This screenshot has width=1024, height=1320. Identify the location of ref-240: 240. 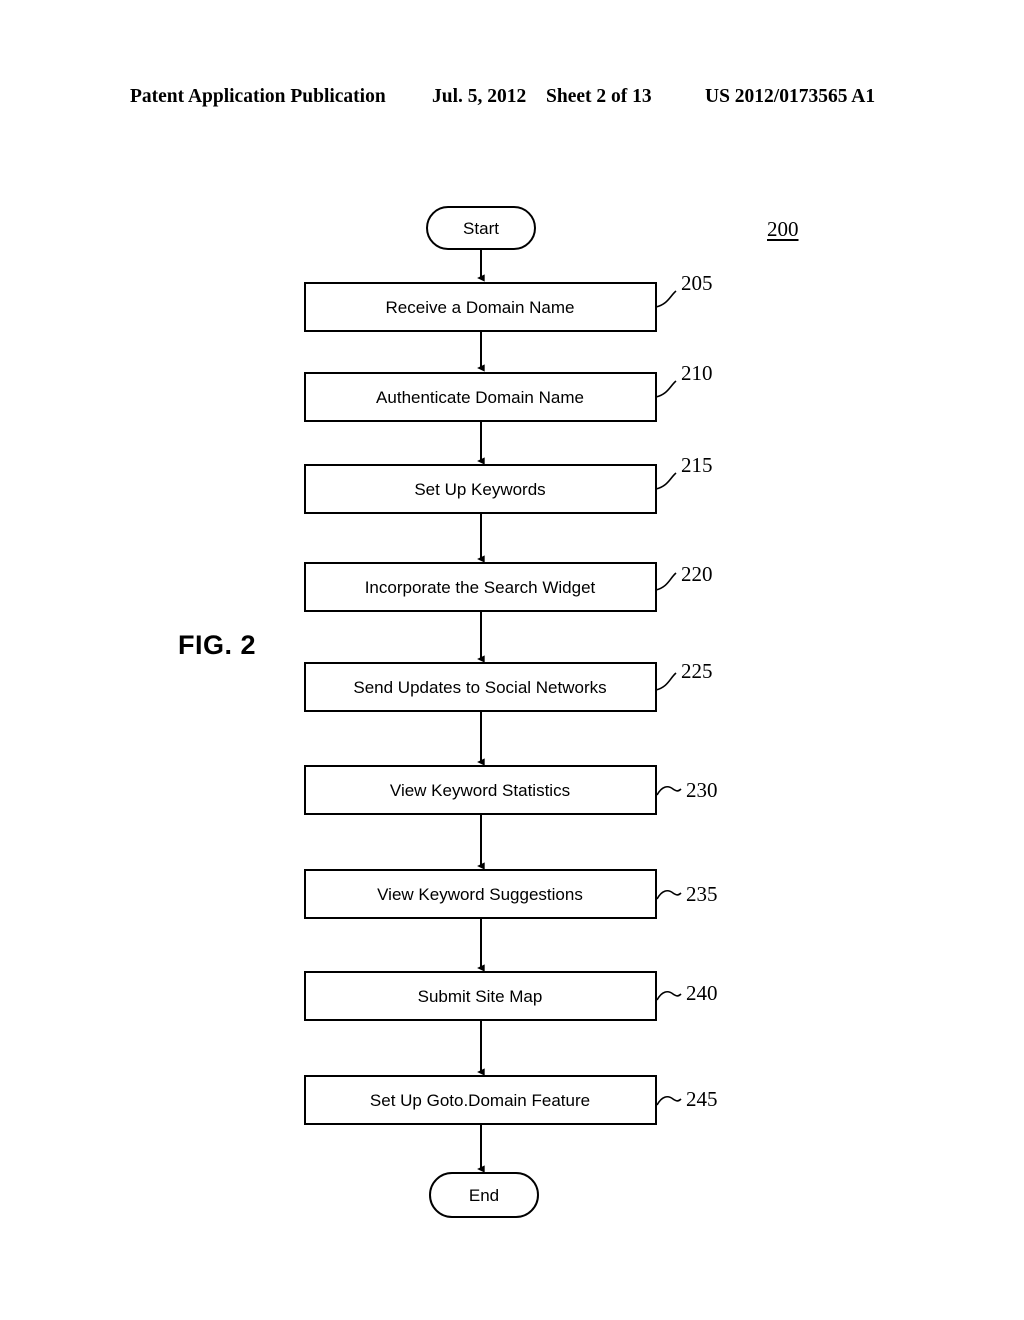
(702, 993).